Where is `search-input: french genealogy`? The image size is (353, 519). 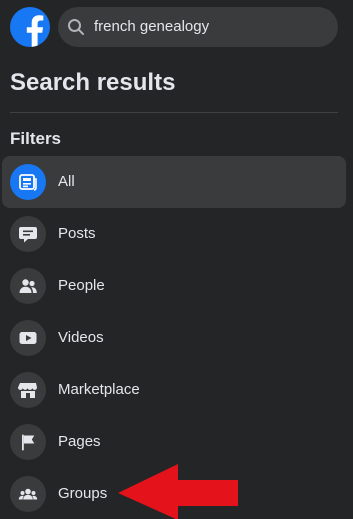 search-input: french genealogy is located at coordinates (198, 27).